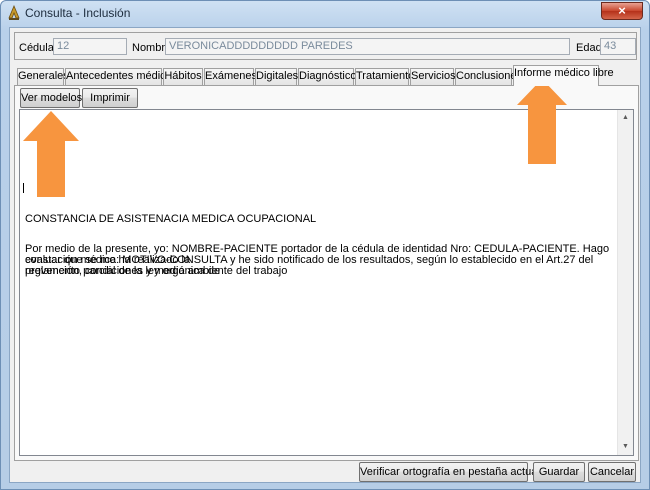  I want to click on tab-examenes: Exámenes, so click(230, 76).